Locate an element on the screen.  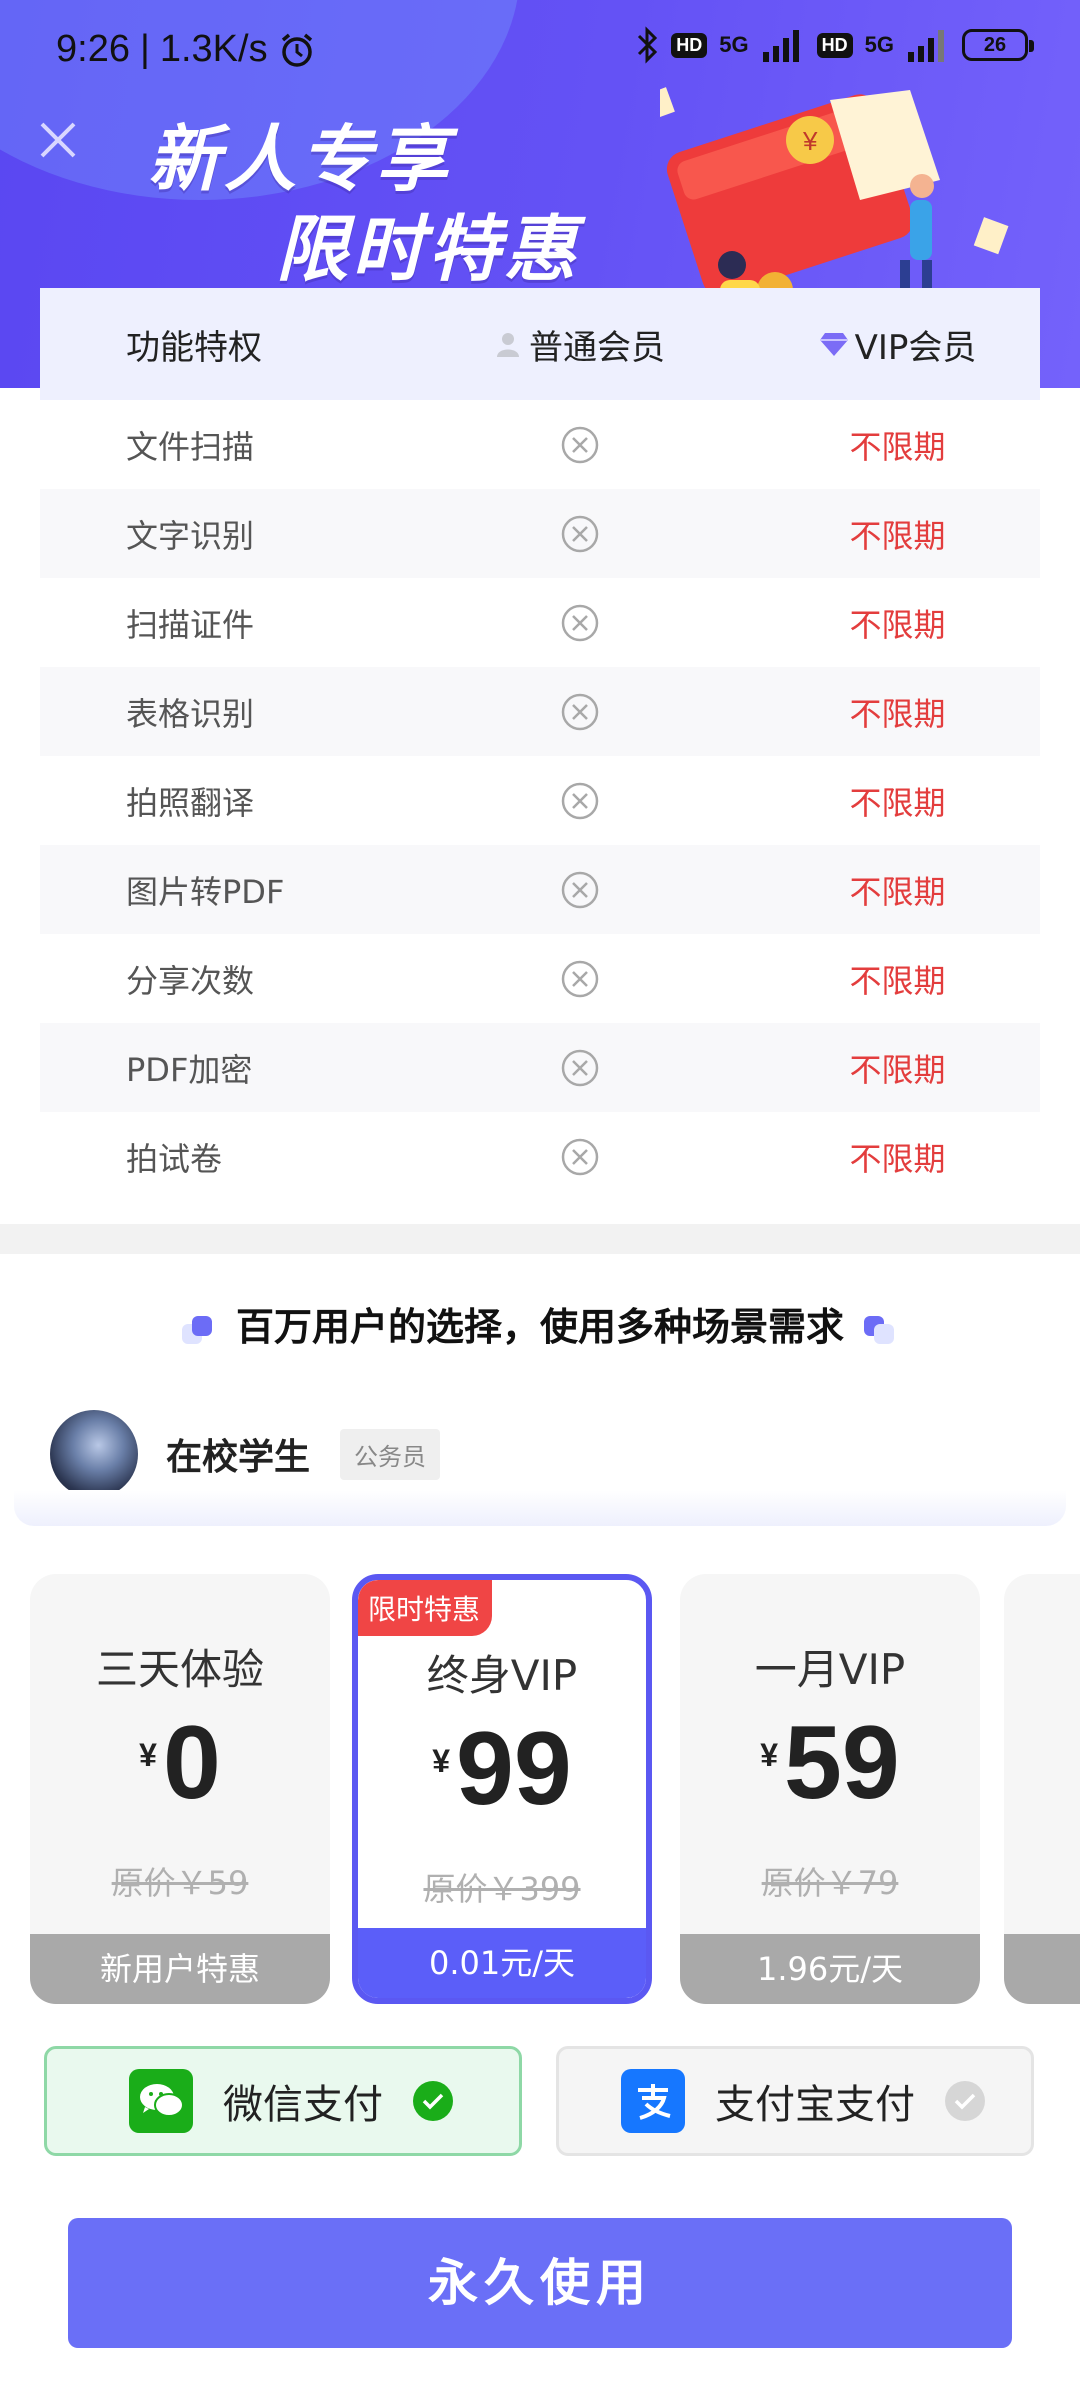
status-bar: 9:26 | 1.3K/s HD 5G HD 5G 26 is located at coordinates (540, 50).